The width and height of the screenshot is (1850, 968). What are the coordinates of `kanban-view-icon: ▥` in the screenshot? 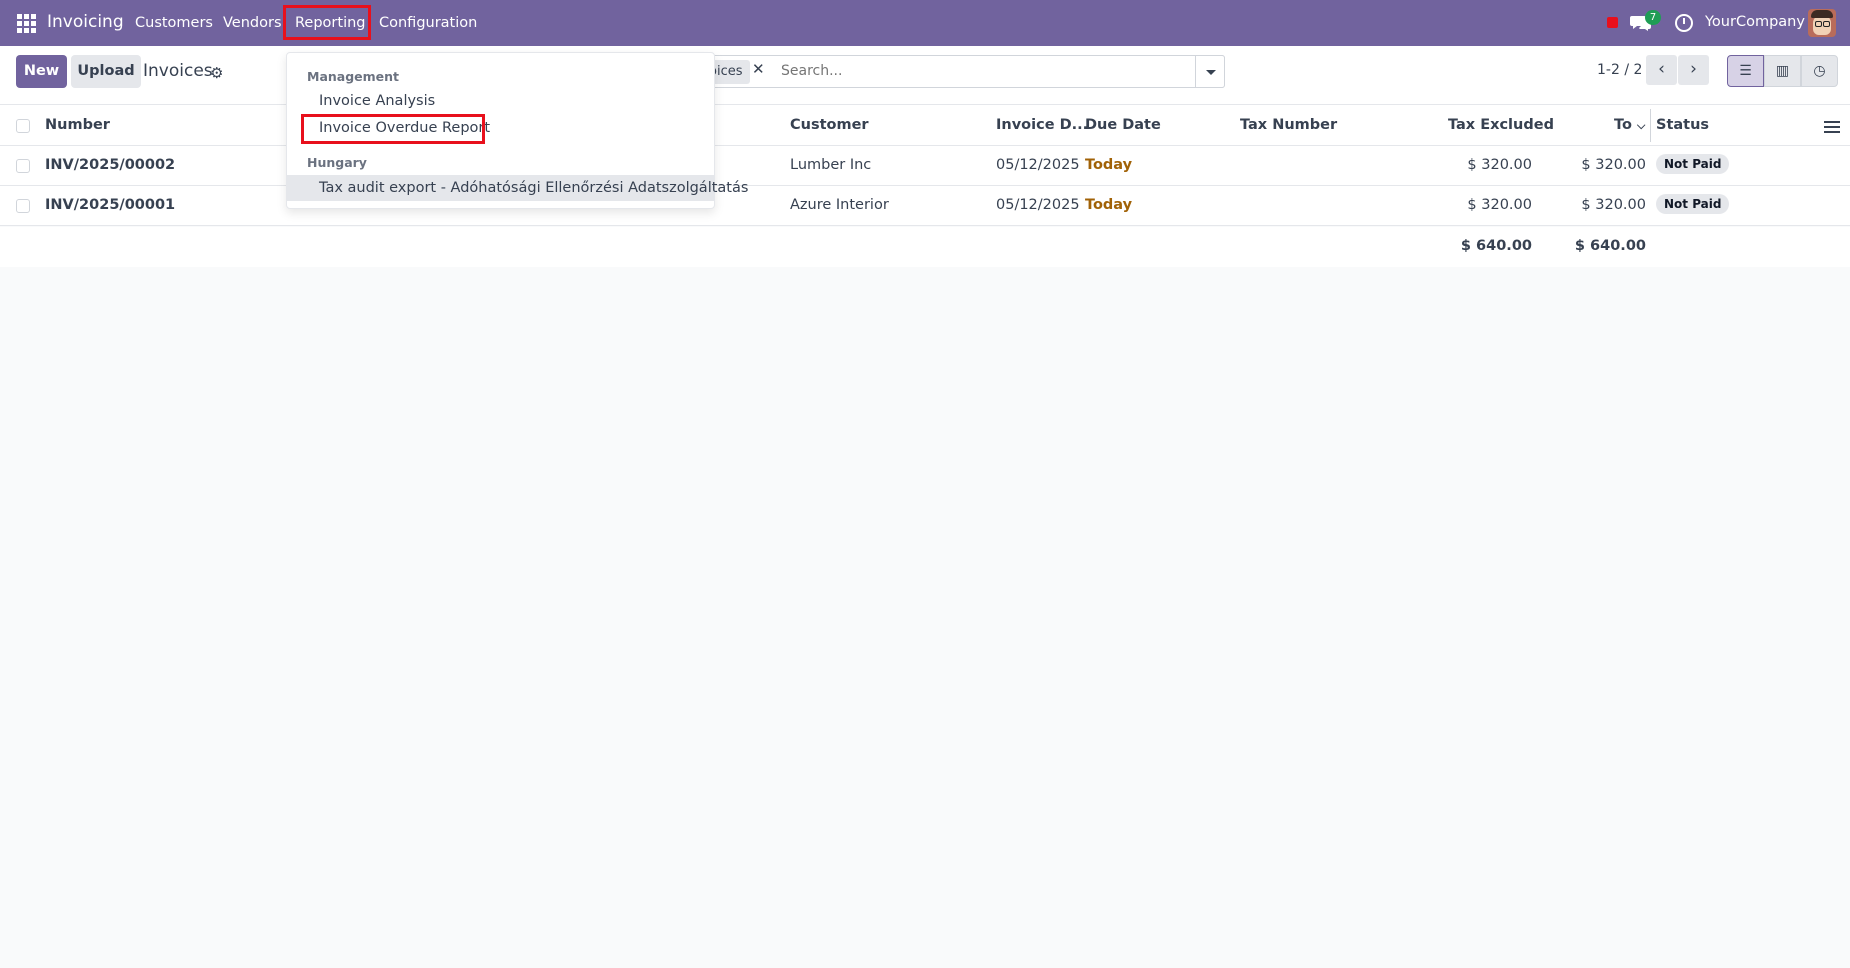 It's located at (1782, 71).